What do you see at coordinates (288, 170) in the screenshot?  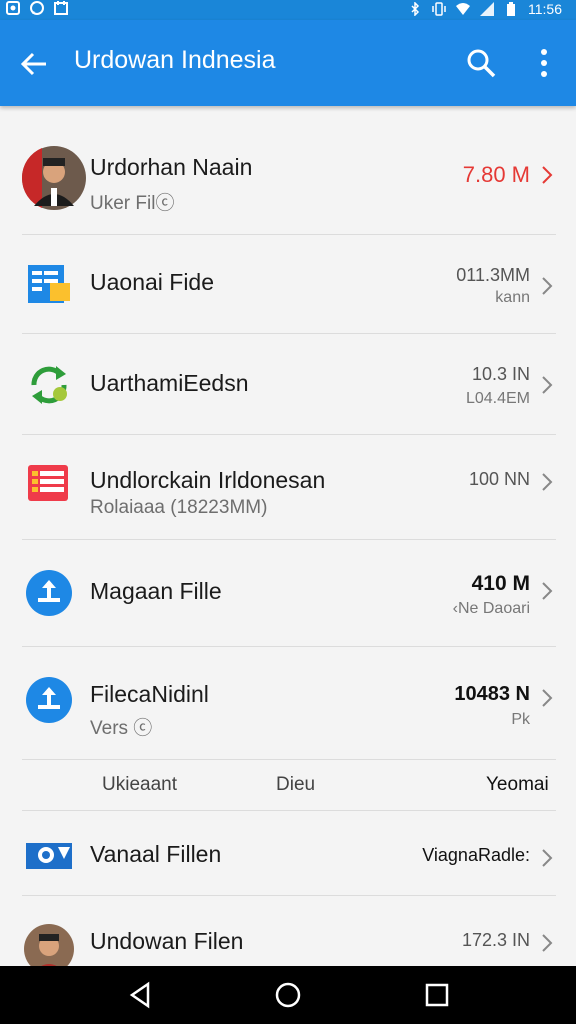 I see `list-item: Urdorhan Naain Uker Filⓒ 7.80 M` at bounding box center [288, 170].